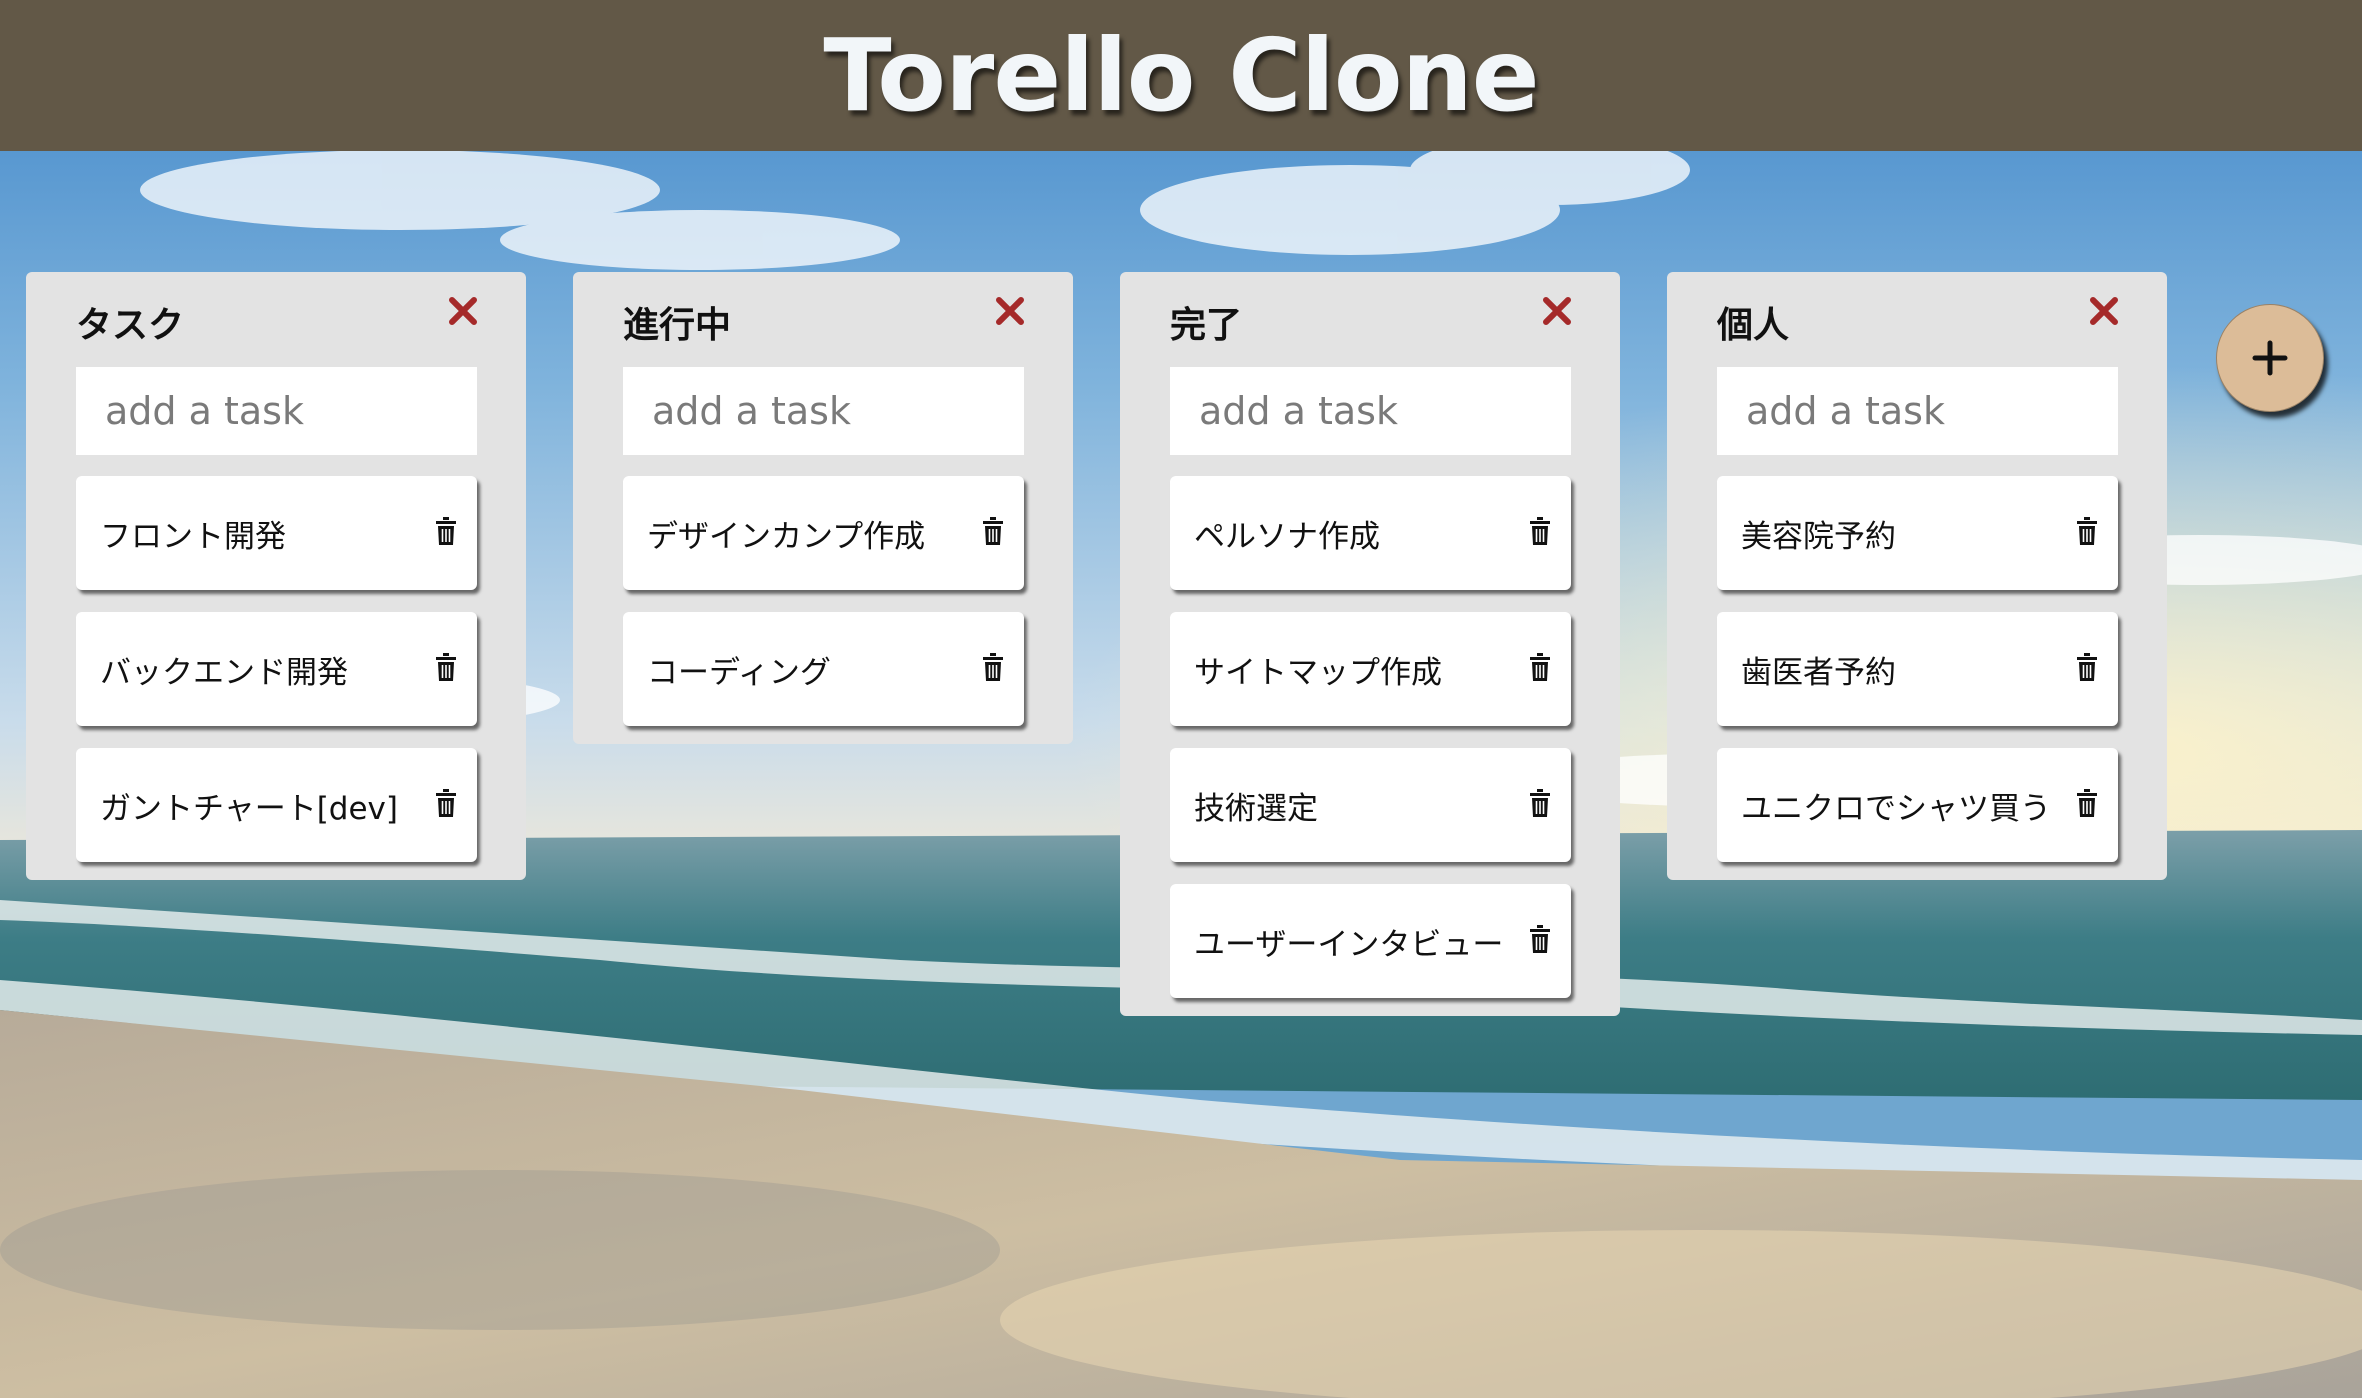 Image resolution: width=2362 pixels, height=1398 pixels. I want to click on add-list-button, so click(2270, 358).